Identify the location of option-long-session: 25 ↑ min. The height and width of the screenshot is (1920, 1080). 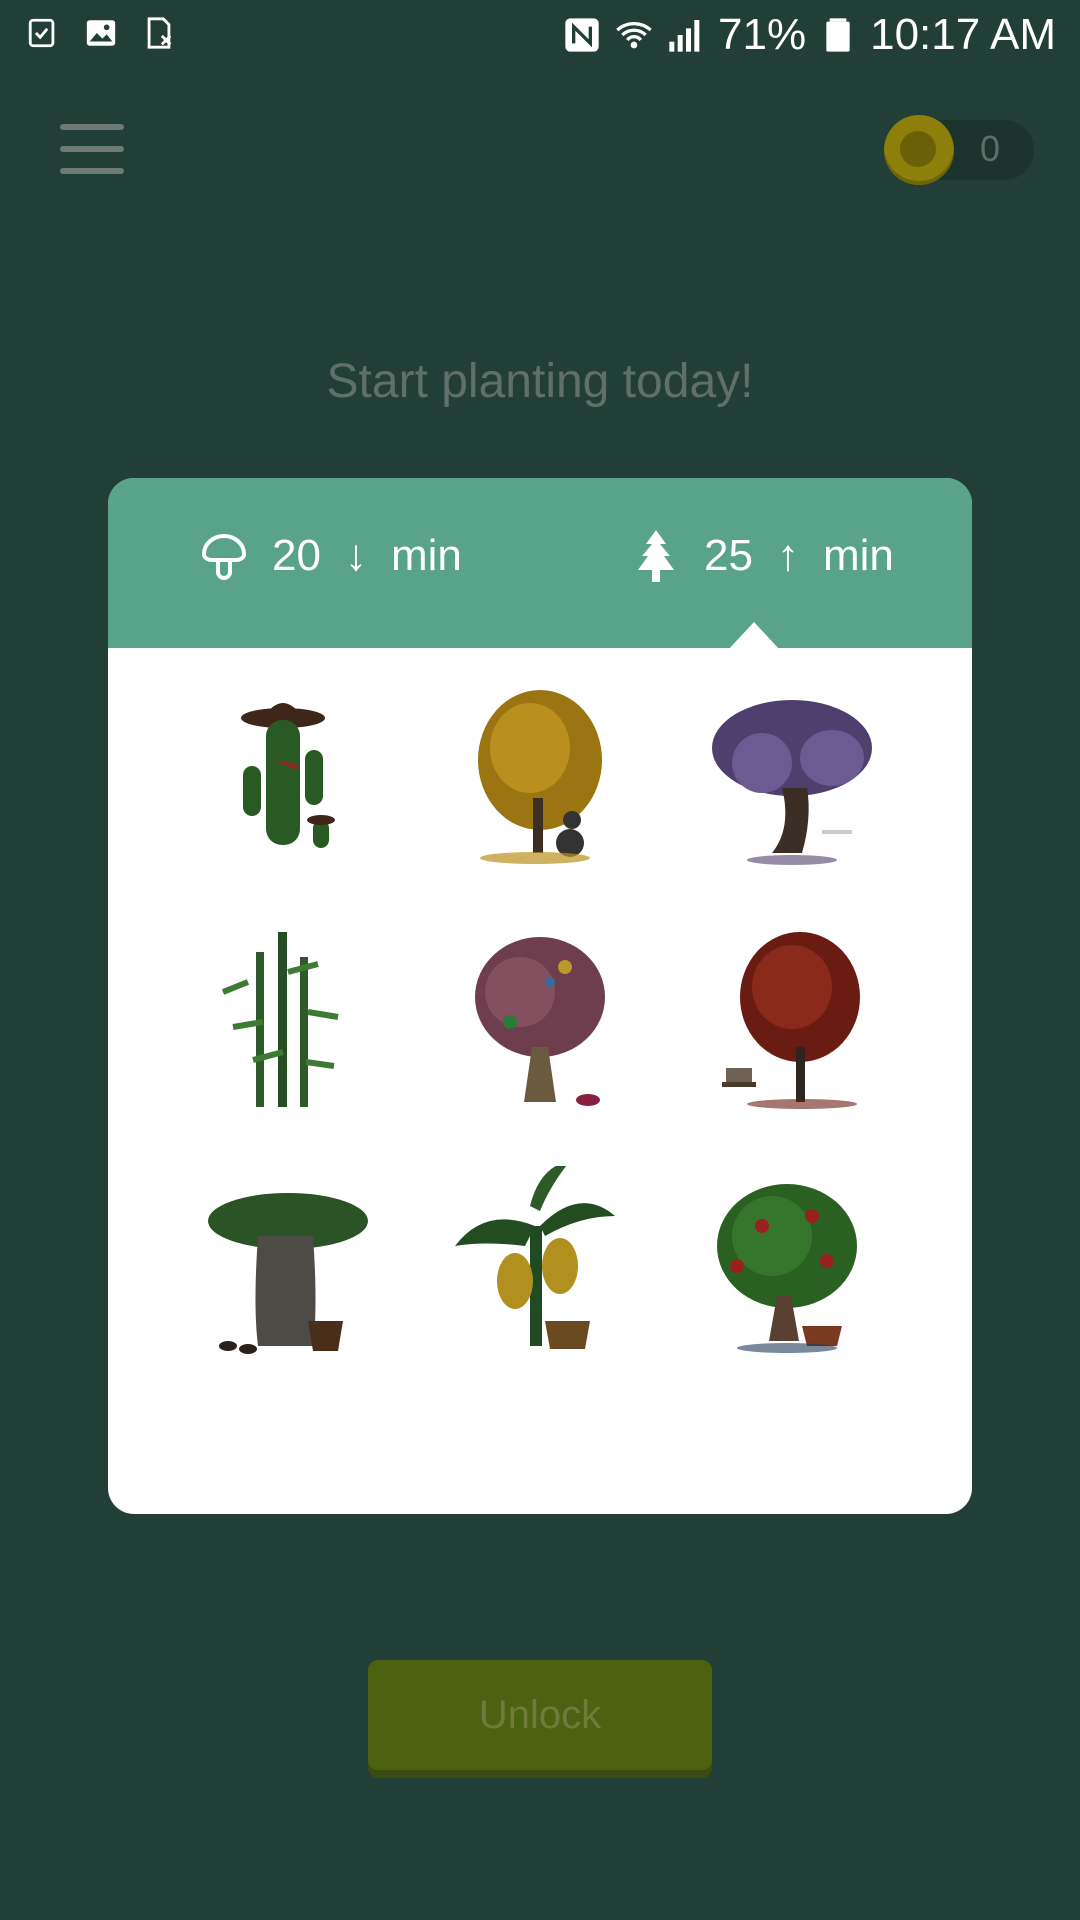
(763, 556).